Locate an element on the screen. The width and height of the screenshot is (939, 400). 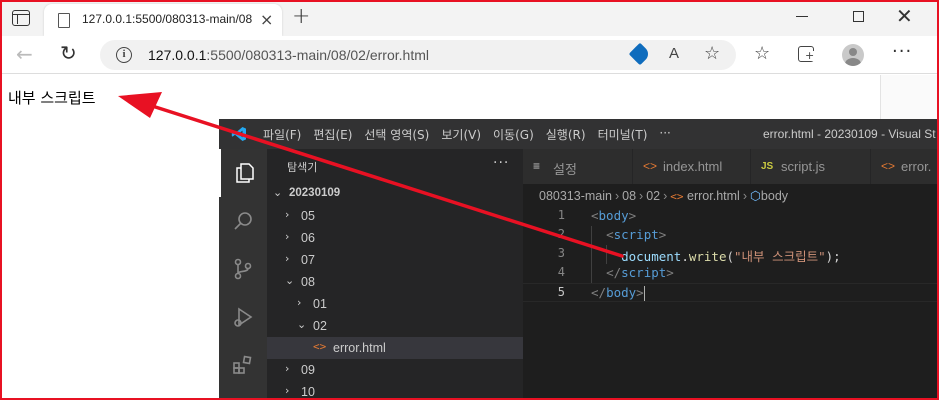
tree-item-label: 07 is located at coordinates (308, 260).